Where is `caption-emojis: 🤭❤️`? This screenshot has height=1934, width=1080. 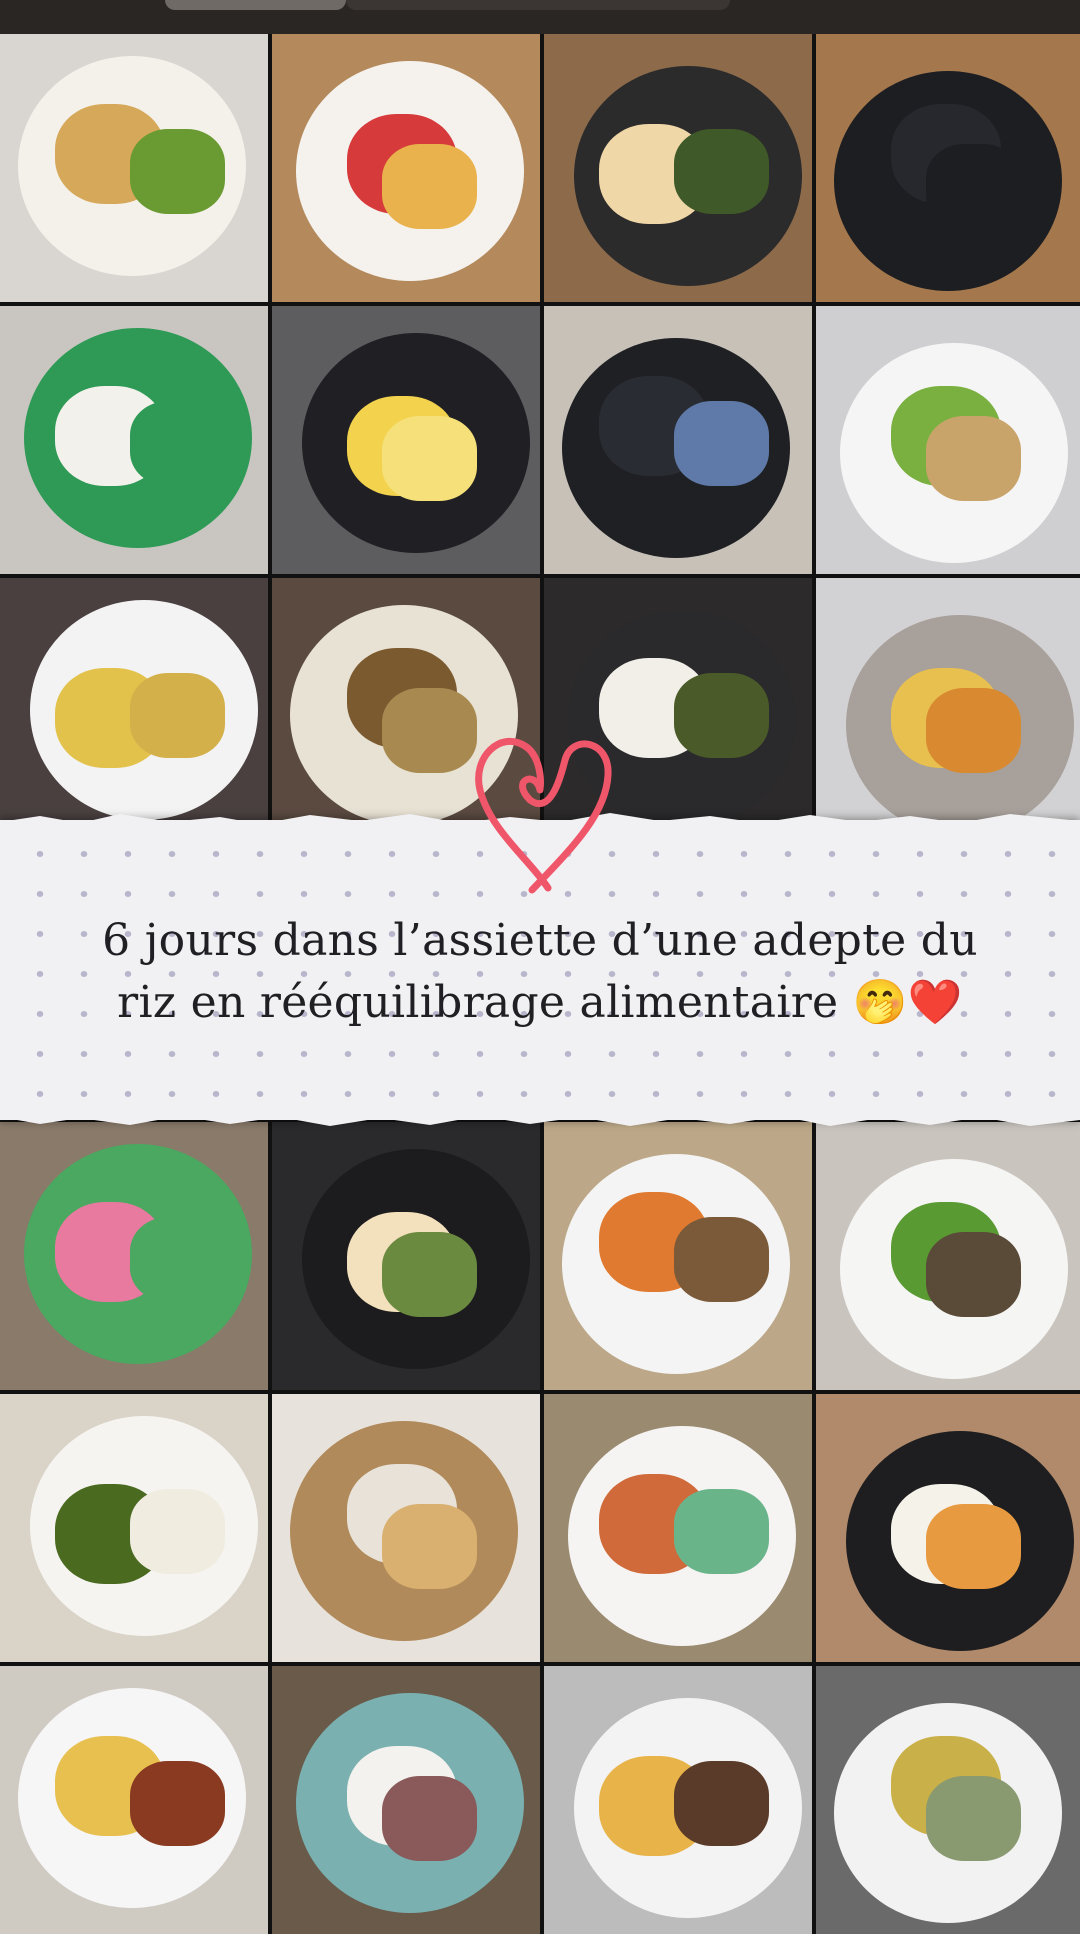
caption-emojis: 🤭❤️ is located at coordinates (907, 1002).